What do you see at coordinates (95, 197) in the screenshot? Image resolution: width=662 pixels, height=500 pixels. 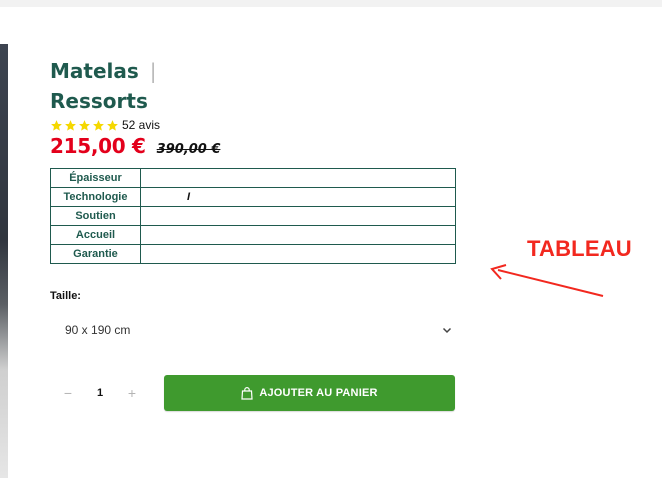 I see `spec-label: Technologie` at bounding box center [95, 197].